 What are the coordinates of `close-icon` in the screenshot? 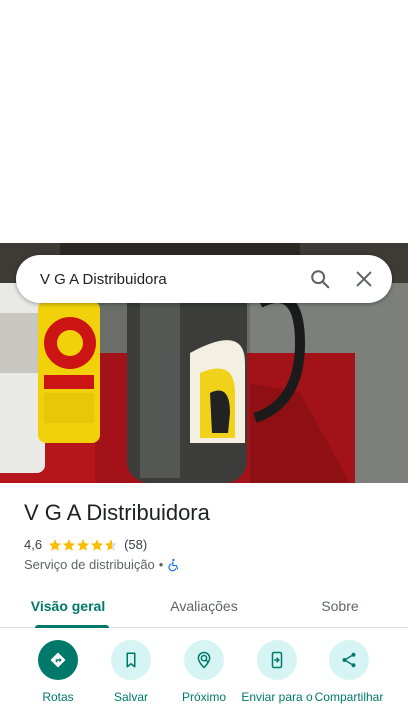 It's located at (364, 279).